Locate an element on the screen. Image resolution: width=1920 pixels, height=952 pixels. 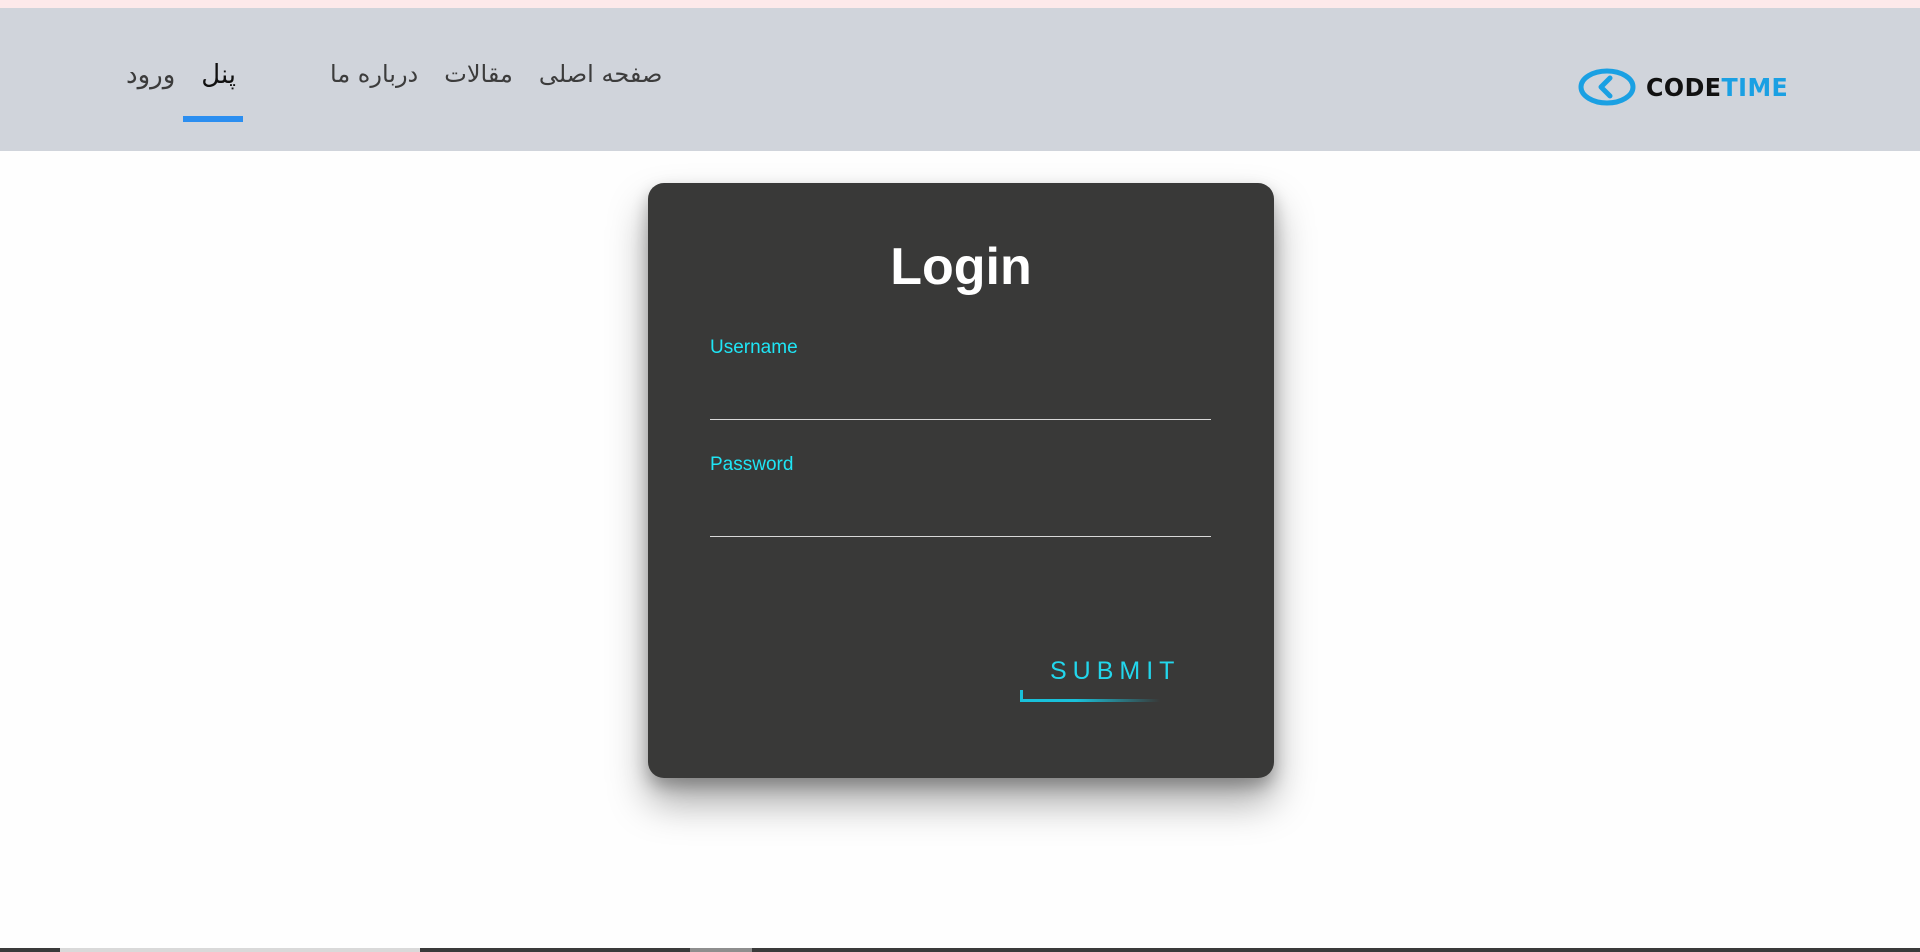
nav-link-panel: پنل is located at coordinates (218, 75).